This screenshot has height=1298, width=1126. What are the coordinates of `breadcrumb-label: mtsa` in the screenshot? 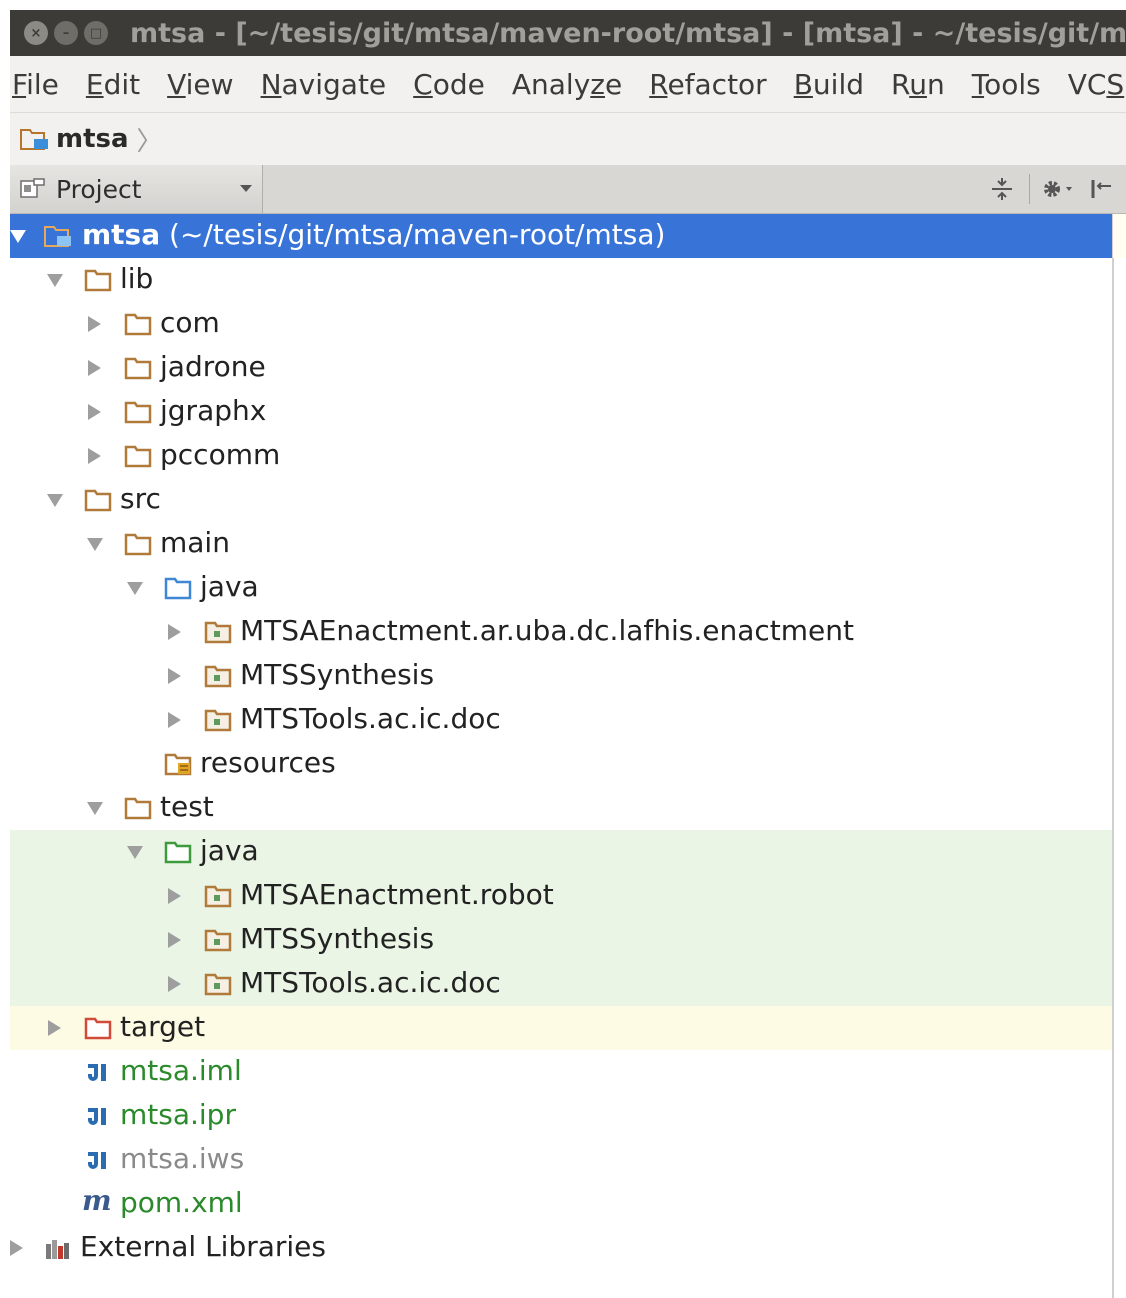 It's located at (92, 139).